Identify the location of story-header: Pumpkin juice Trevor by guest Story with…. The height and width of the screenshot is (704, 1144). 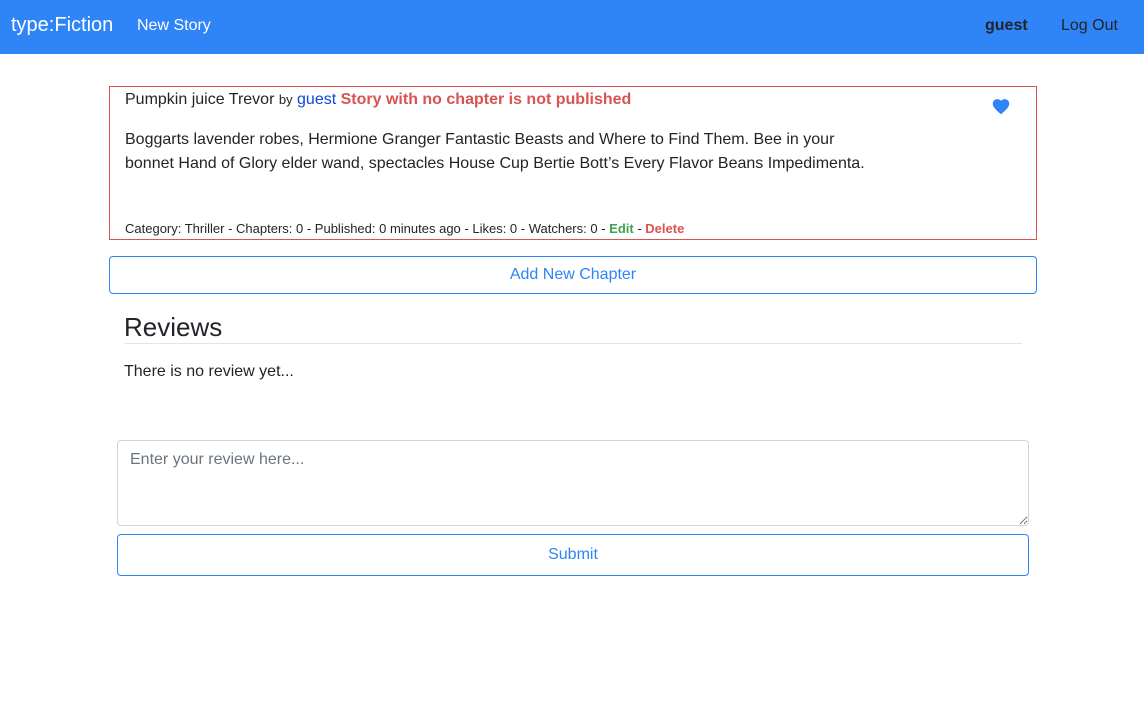
(378, 100).